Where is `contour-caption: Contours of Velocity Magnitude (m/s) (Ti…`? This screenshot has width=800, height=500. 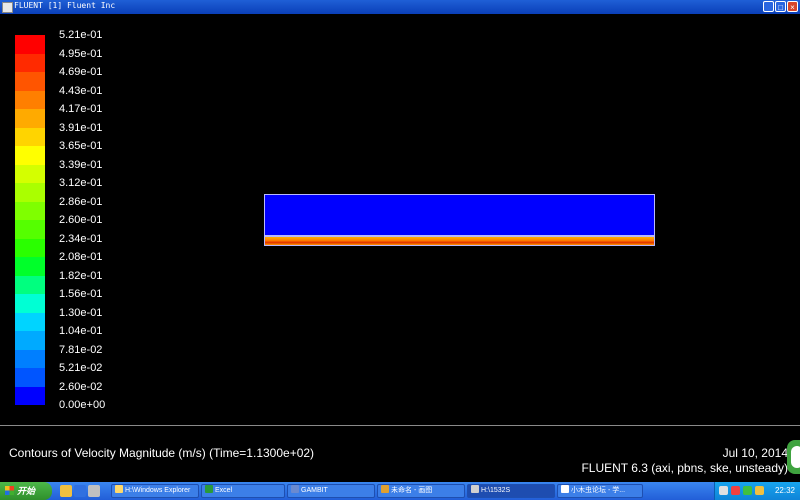
contour-caption: Contours of Velocity Magnitude (m/s) (Ti… is located at coordinates (162, 453).